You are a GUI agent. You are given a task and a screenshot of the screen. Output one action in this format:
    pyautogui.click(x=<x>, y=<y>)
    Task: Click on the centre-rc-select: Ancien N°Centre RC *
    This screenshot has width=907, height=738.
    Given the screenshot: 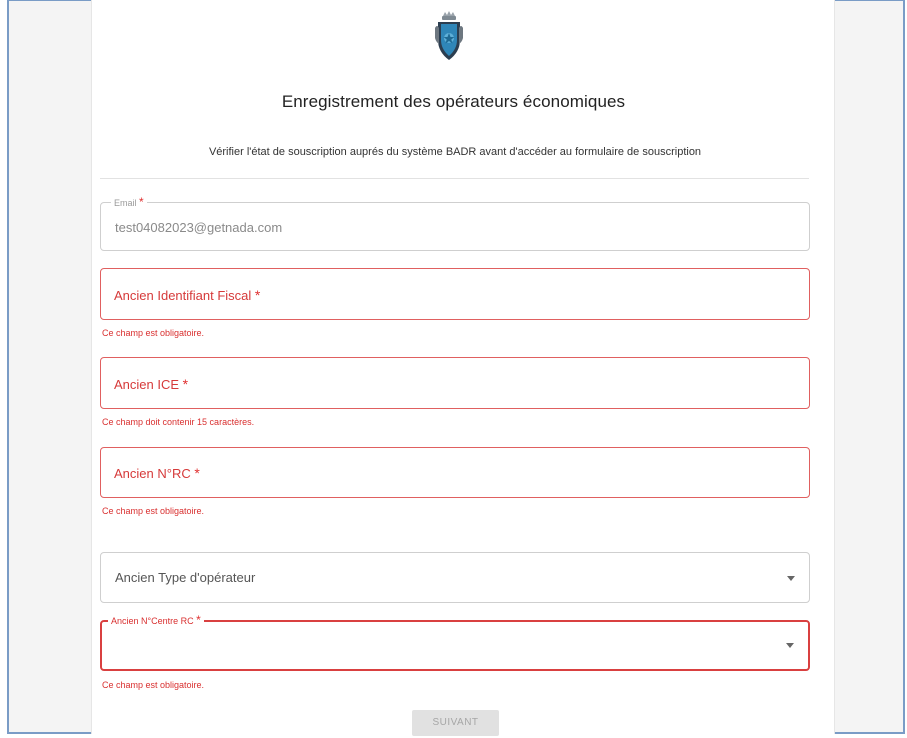 What is the action you would take?
    pyautogui.click(x=455, y=642)
    